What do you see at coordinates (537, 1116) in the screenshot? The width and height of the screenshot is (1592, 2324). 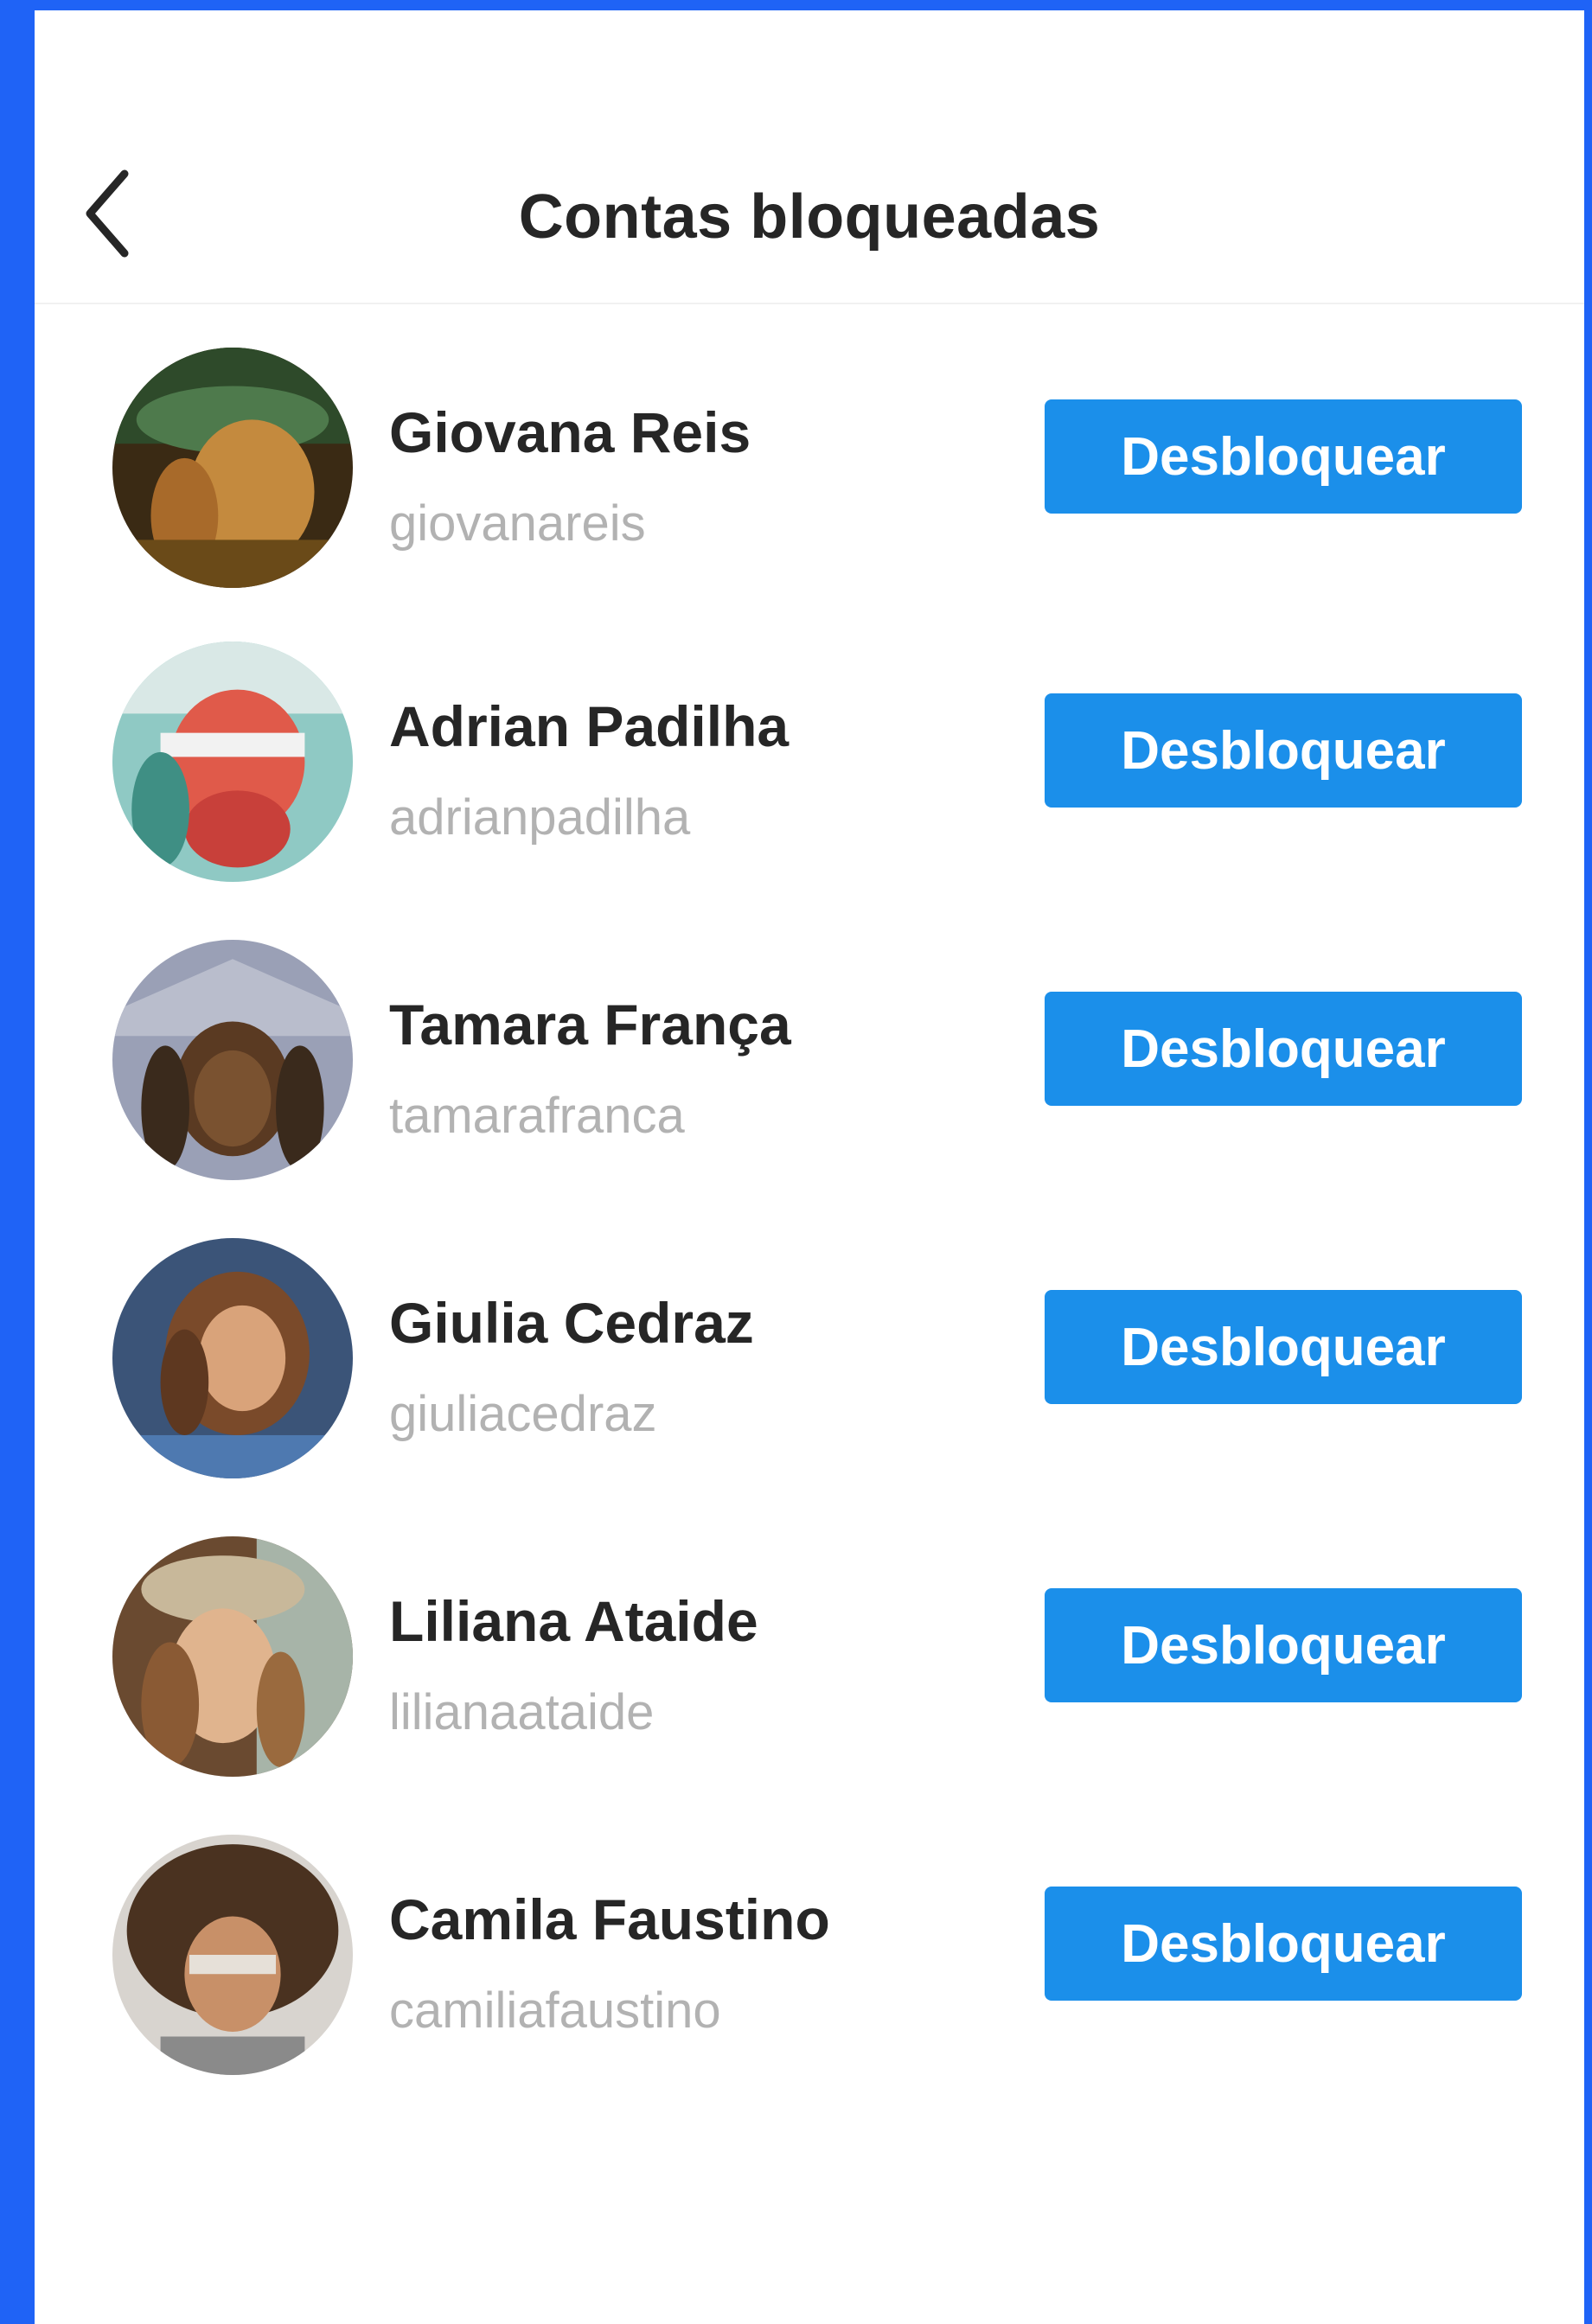 I see `account-username: tamarafranca` at bounding box center [537, 1116].